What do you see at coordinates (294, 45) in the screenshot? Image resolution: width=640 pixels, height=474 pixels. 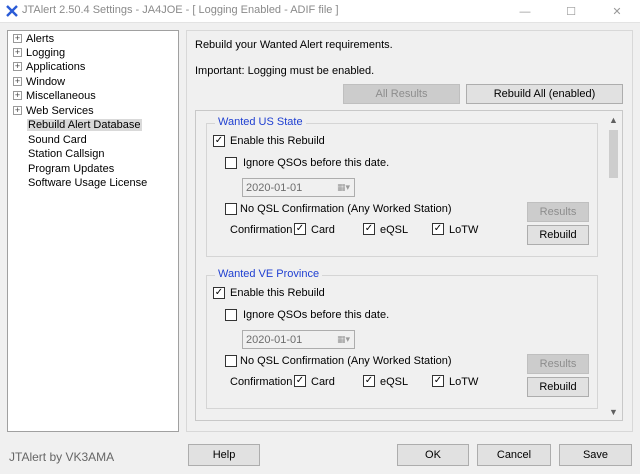 I see `intro-text: Rebuild your Wanted Alert requirements.` at bounding box center [294, 45].